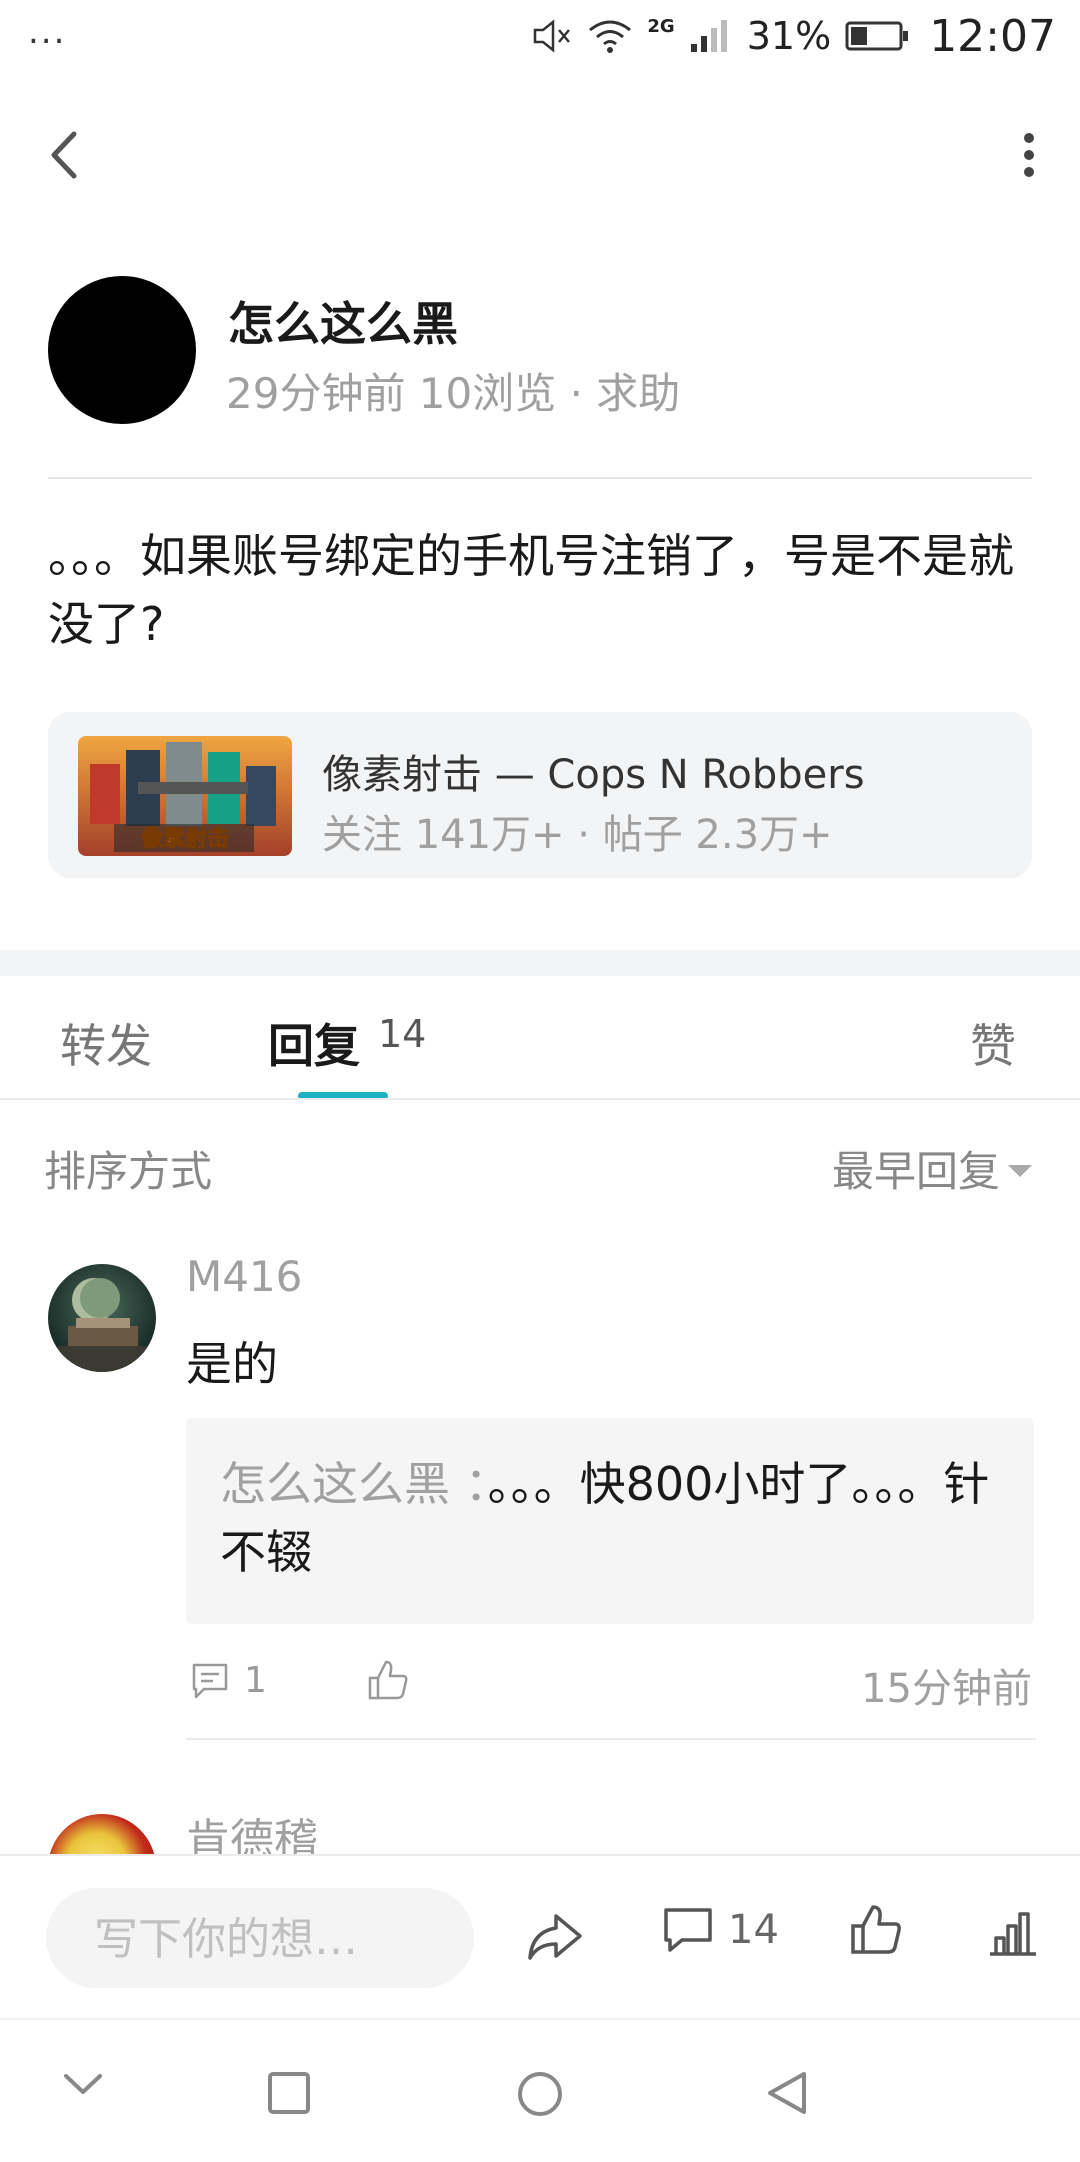 Image resolution: width=1080 pixels, height=2162 pixels. I want to click on square-icon, so click(289, 2093).